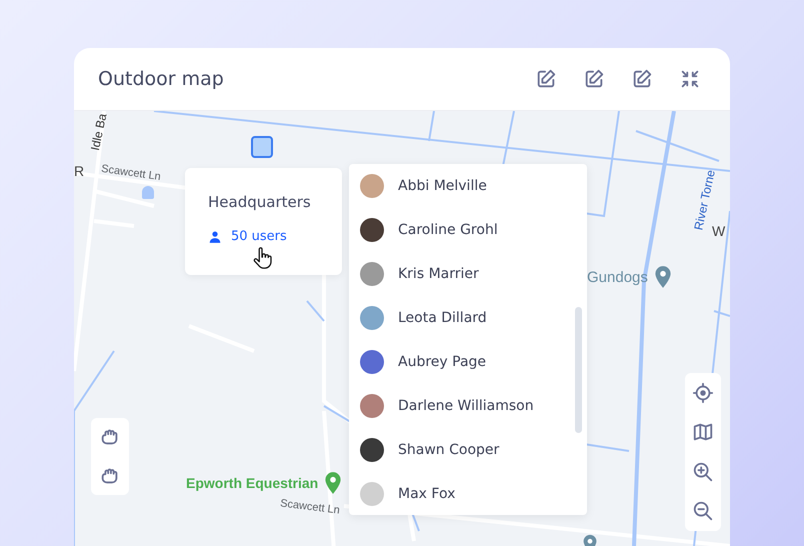 The height and width of the screenshot is (546, 804). What do you see at coordinates (473, 318) in the screenshot?
I see `user-item: Leota Dillard` at bounding box center [473, 318].